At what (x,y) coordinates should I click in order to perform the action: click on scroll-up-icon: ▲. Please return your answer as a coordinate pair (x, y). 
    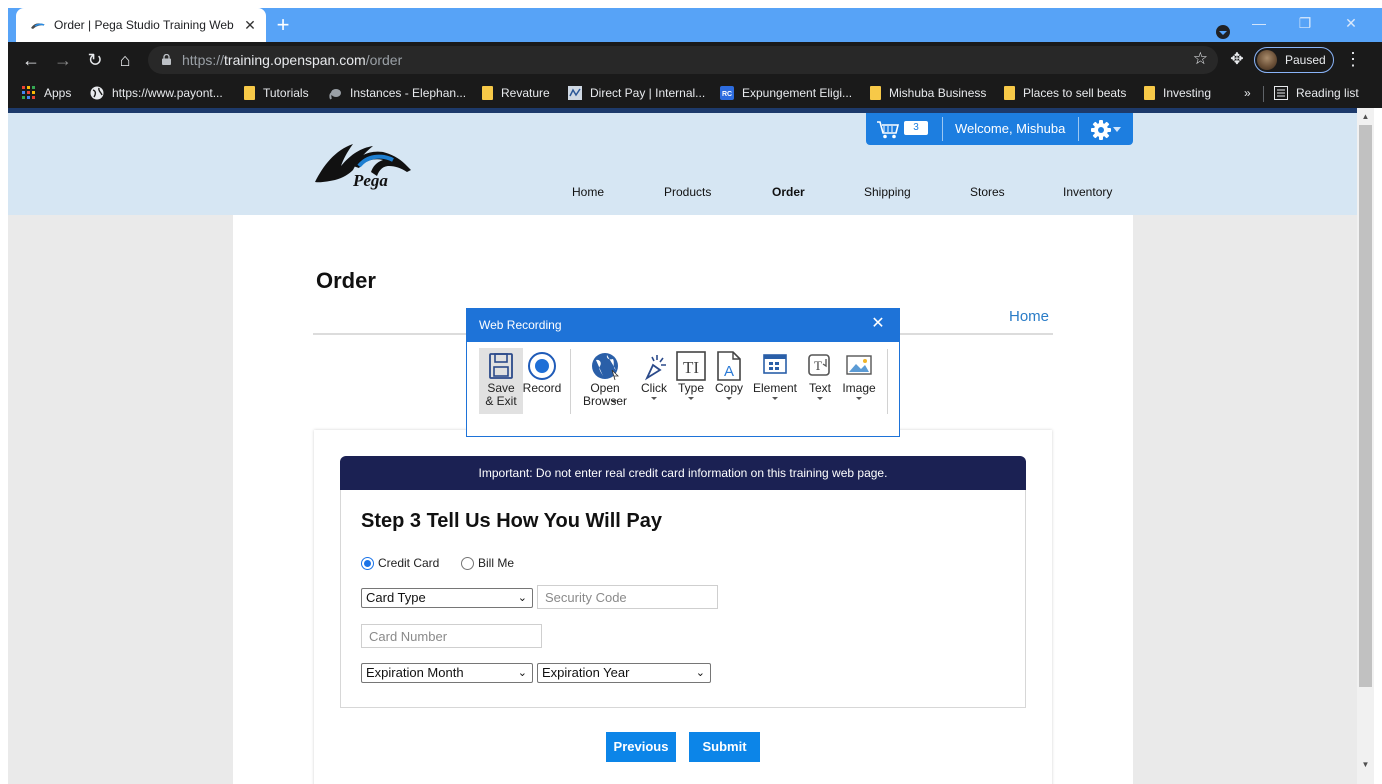
    Looking at the image, I should click on (1365, 116).